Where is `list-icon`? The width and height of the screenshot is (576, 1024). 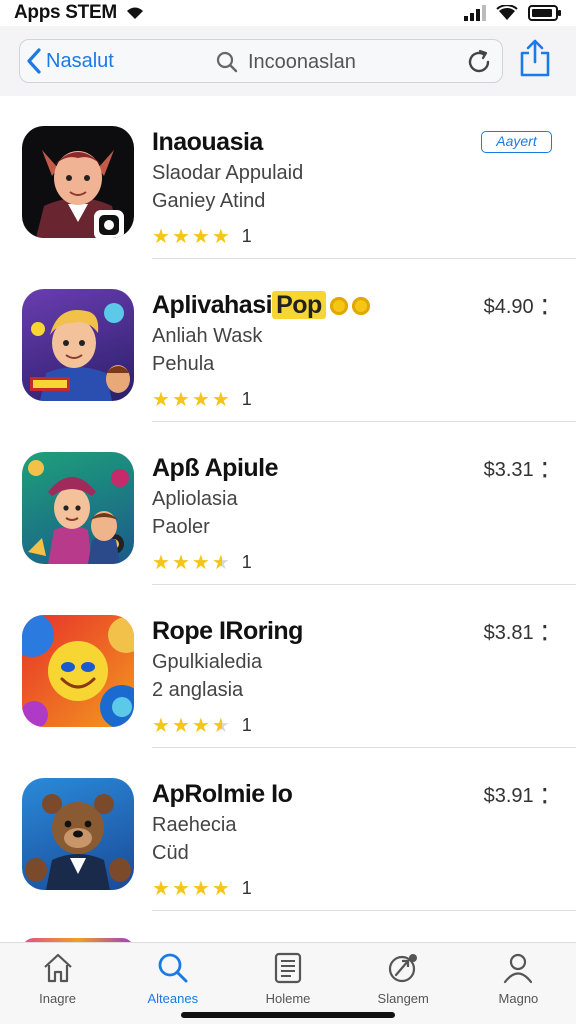 list-icon is located at coordinates (288, 968).